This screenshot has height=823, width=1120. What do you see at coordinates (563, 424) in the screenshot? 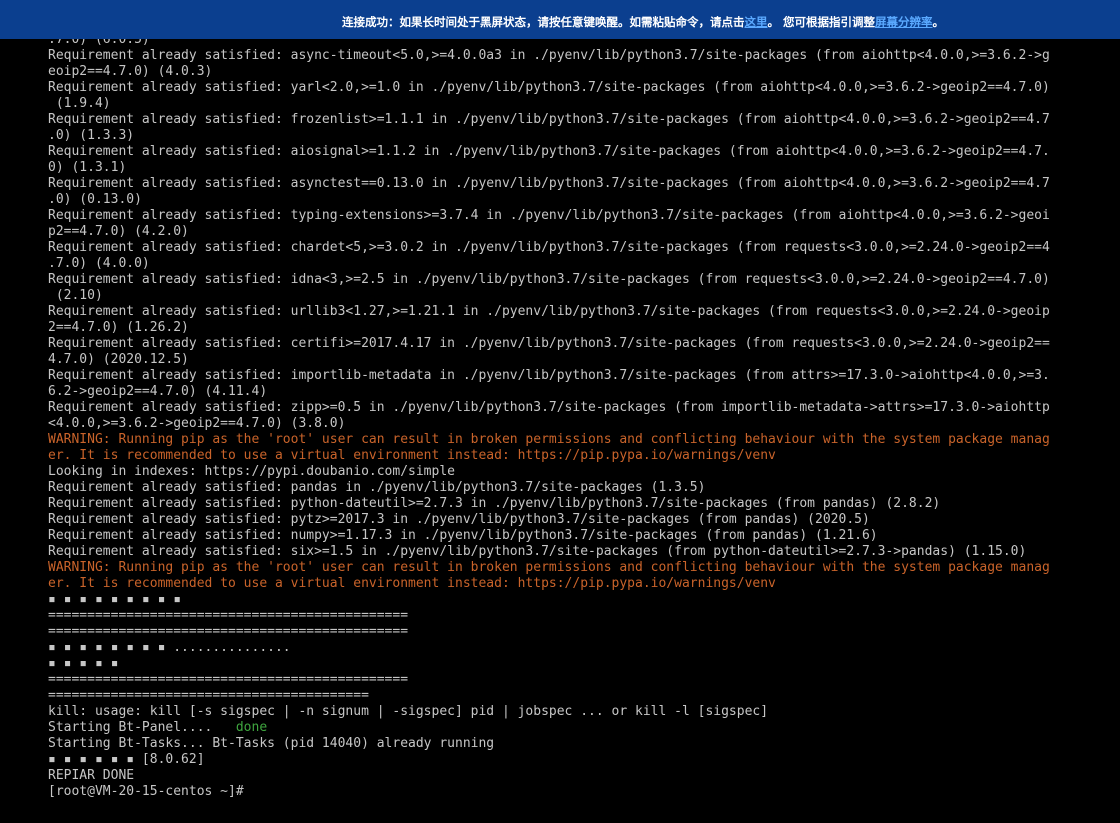
I see `terminal-line: <4.0.0,>=3.6.2->geoip2==4.7.0) (3.8.0)` at bounding box center [563, 424].